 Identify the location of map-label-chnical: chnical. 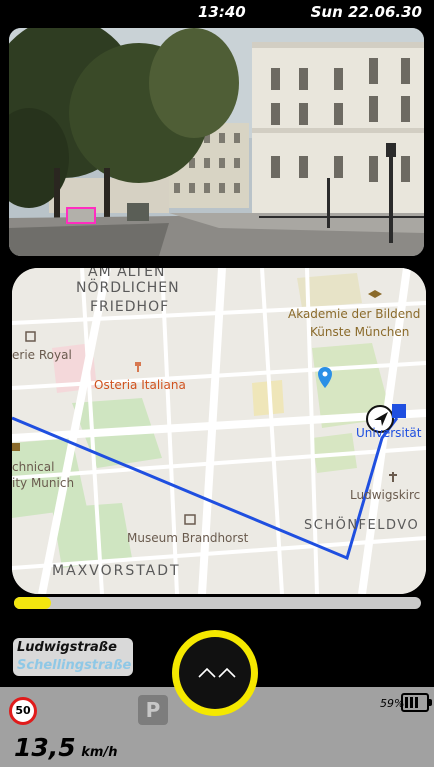
(33, 467).